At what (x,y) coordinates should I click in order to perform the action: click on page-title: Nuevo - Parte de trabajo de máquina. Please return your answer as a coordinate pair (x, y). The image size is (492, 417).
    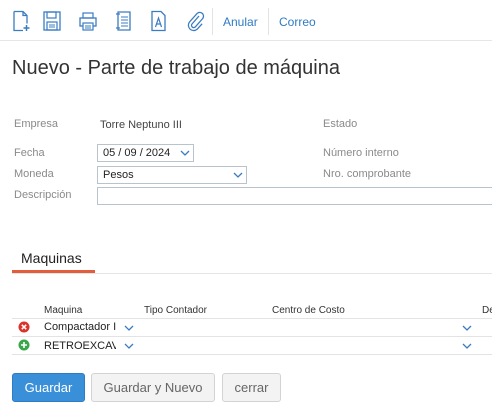
    Looking at the image, I should click on (176, 68).